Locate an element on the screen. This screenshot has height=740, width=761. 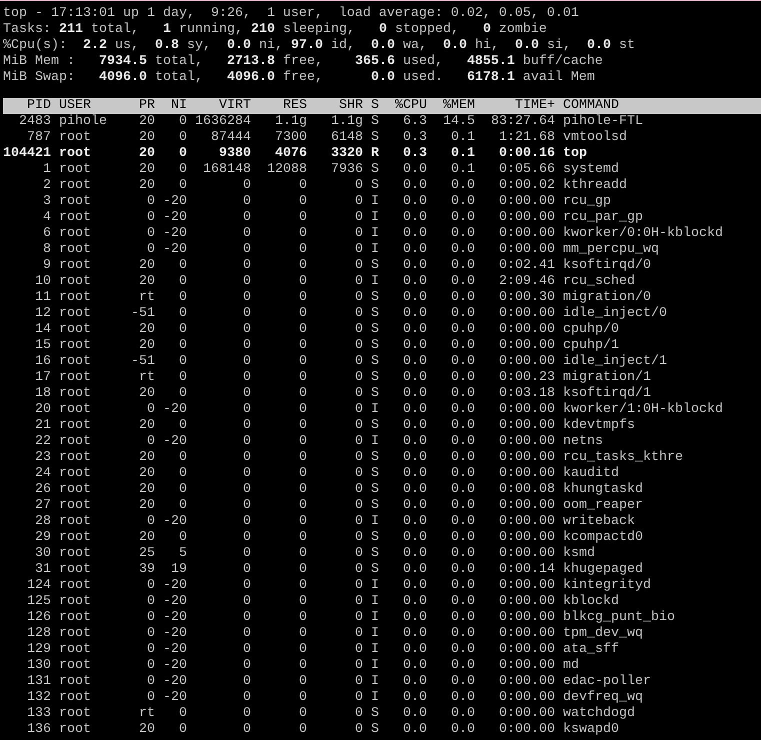
table-cell-text: rcu_gp is located at coordinates (587, 202).